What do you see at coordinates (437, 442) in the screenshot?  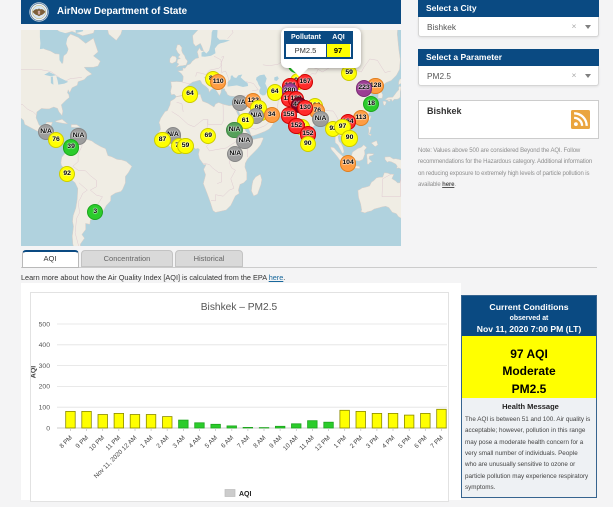 I see `svg-text: 7 PM` at bounding box center [437, 442].